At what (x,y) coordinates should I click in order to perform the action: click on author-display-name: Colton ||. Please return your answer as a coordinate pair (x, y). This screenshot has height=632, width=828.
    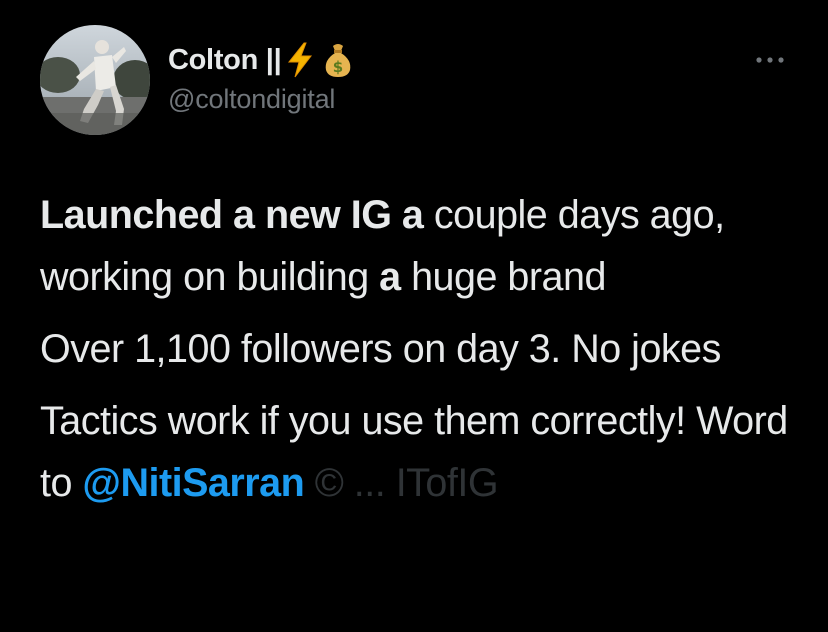
    Looking at the image, I should click on (225, 60).